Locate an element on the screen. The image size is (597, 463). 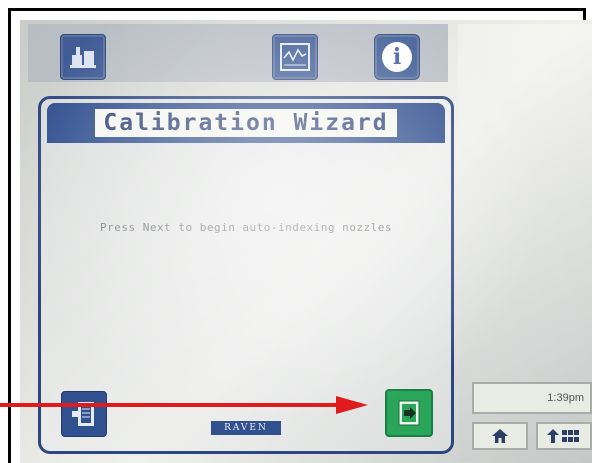
clock-display: 1:39pm is located at coordinates (532, 398).